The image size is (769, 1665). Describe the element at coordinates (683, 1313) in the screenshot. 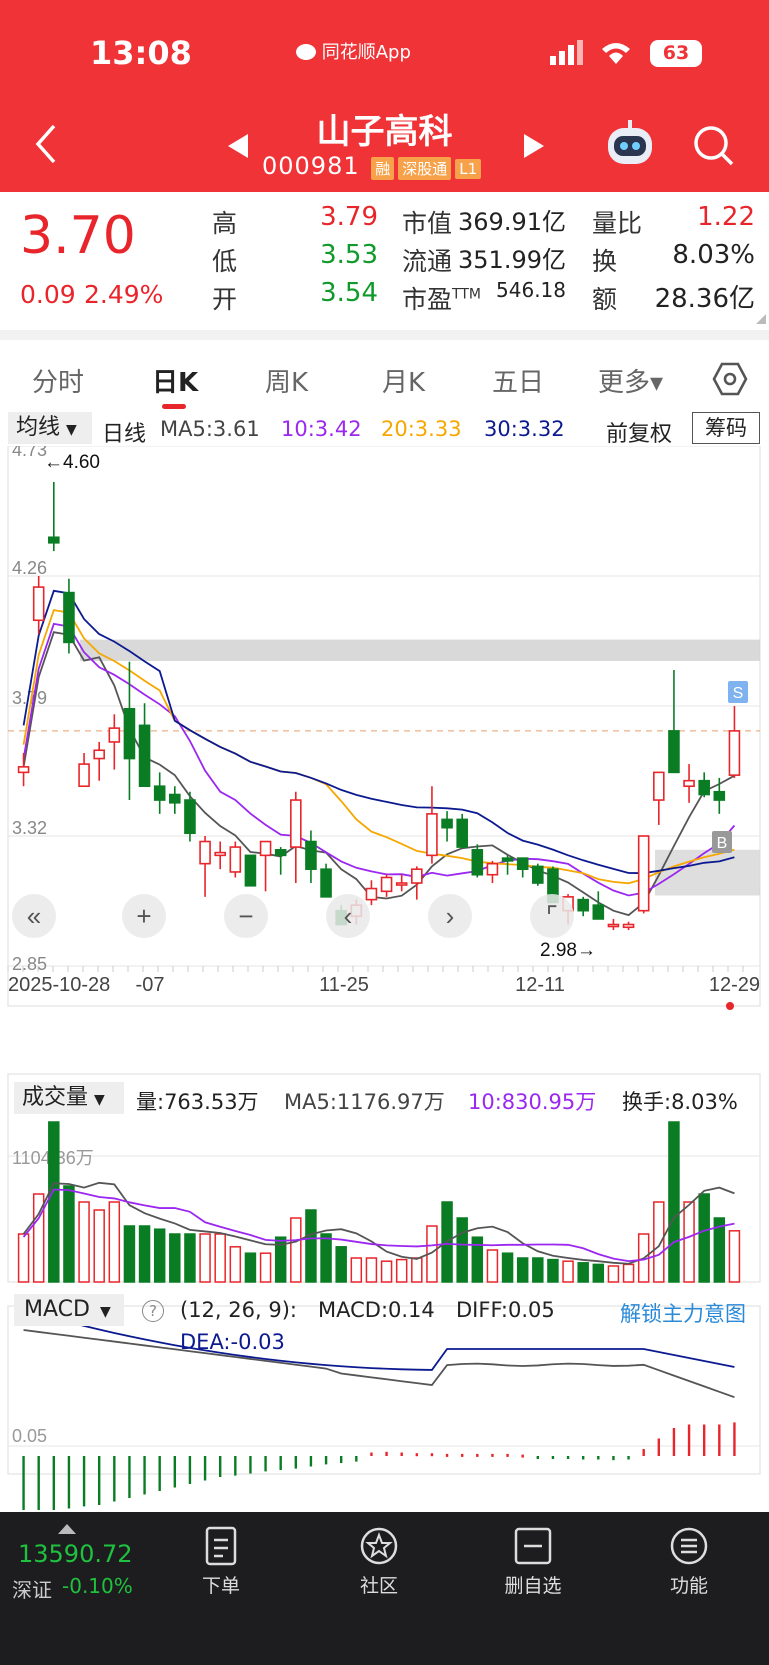

I see `unlock-link: 解锁主力意图` at that location.